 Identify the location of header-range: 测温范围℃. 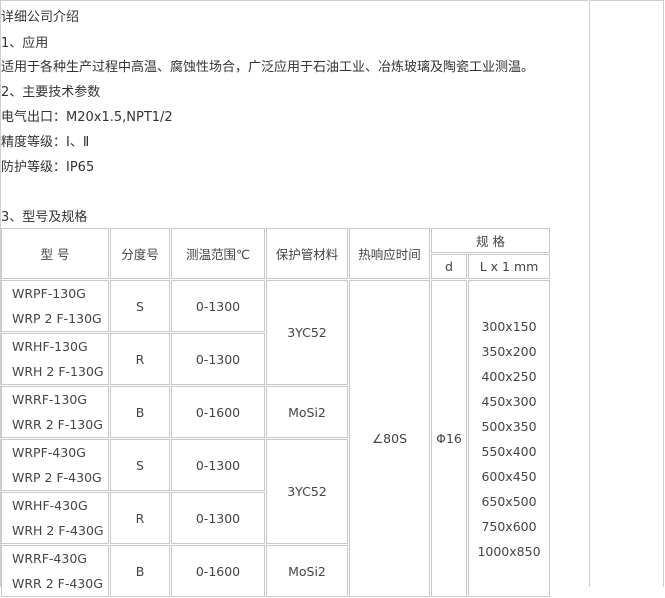
(218, 253).